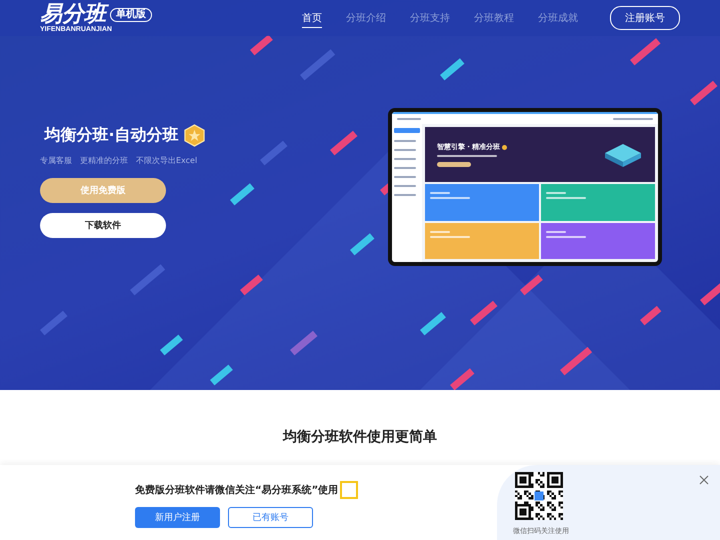 The width and height of the screenshot is (720, 540). Describe the element at coordinates (430, 18) in the screenshot. I see `nav-link: 分班支持` at that location.